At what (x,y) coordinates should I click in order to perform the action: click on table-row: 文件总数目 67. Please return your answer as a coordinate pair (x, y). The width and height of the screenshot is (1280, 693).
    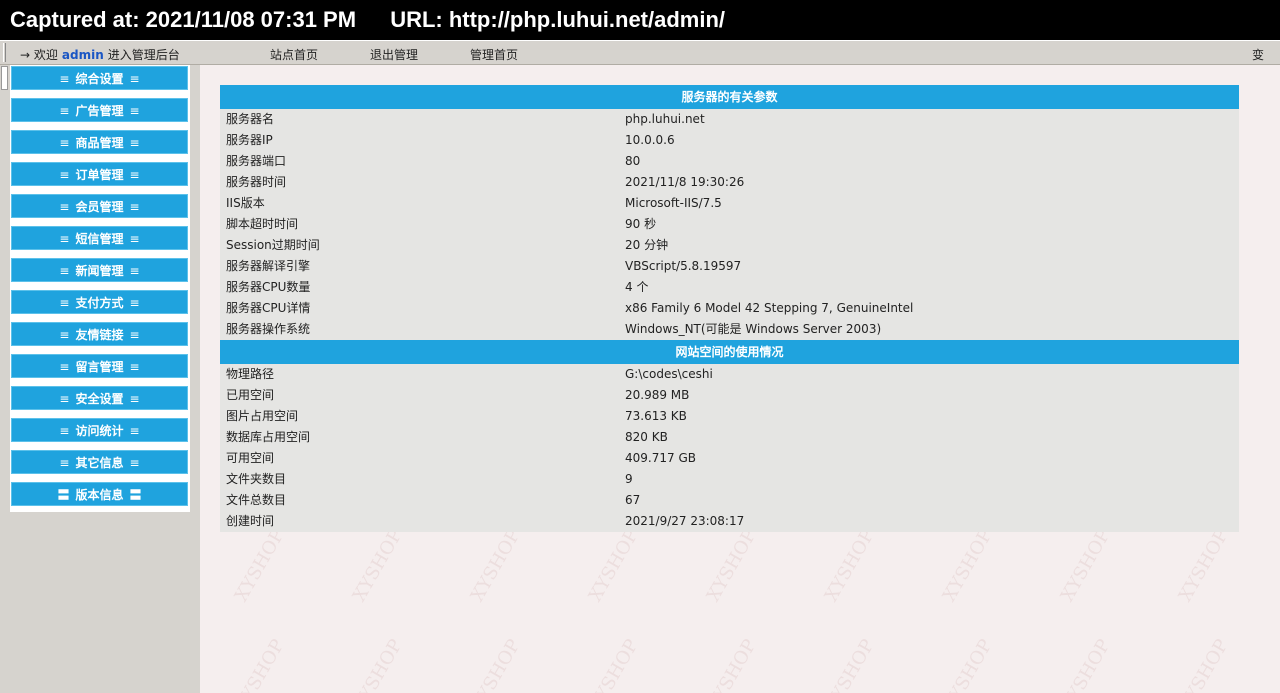
    Looking at the image, I should click on (729, 500).